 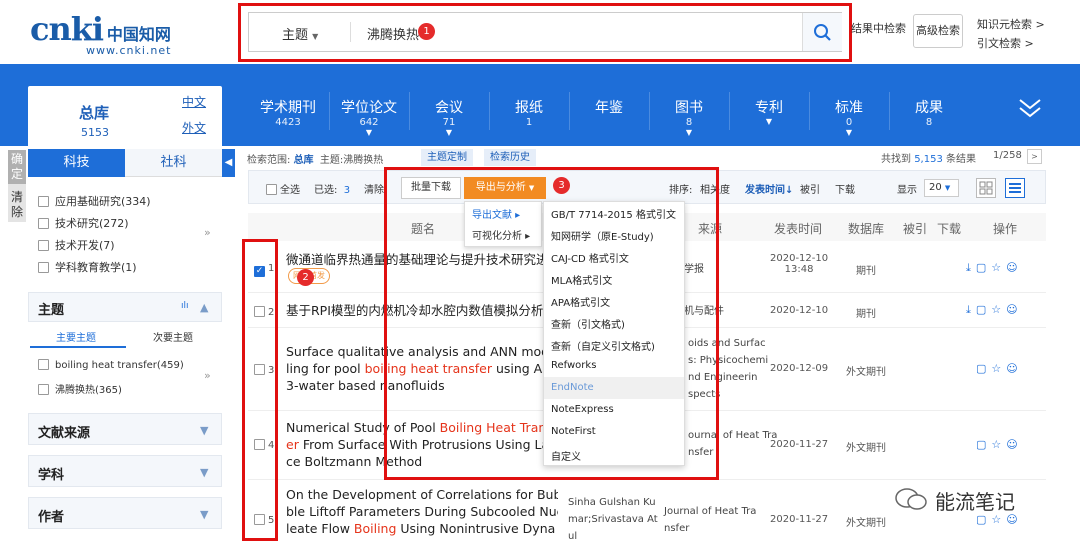 I want to click on db-tab-label: 年鉴, so click(x=609, y=108).